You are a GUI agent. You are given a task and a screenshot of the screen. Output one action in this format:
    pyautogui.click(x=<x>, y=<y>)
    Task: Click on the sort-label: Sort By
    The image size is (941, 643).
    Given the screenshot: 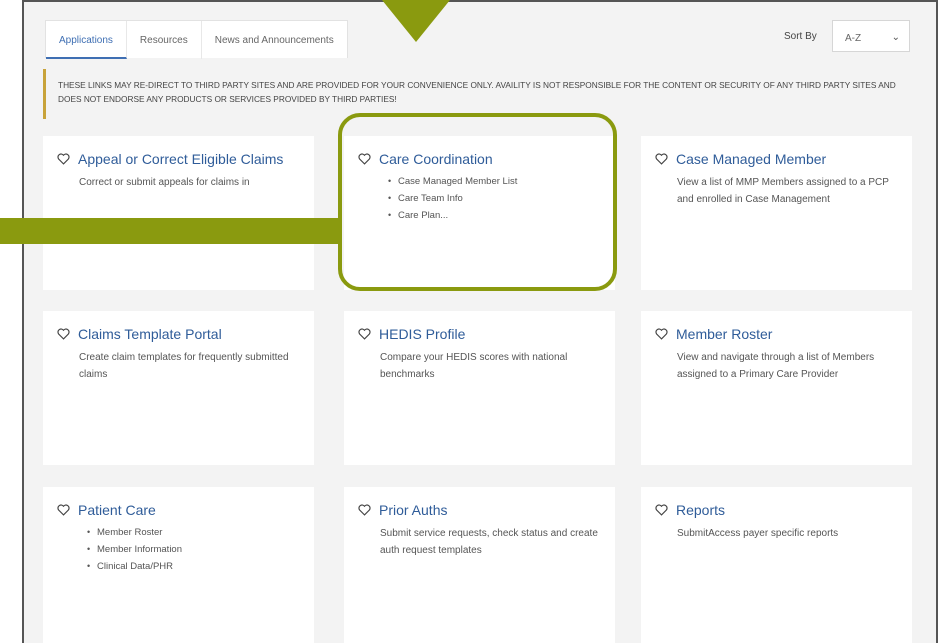 What is the action you would take?
    pyautogui.click(x=800, y=36)
    